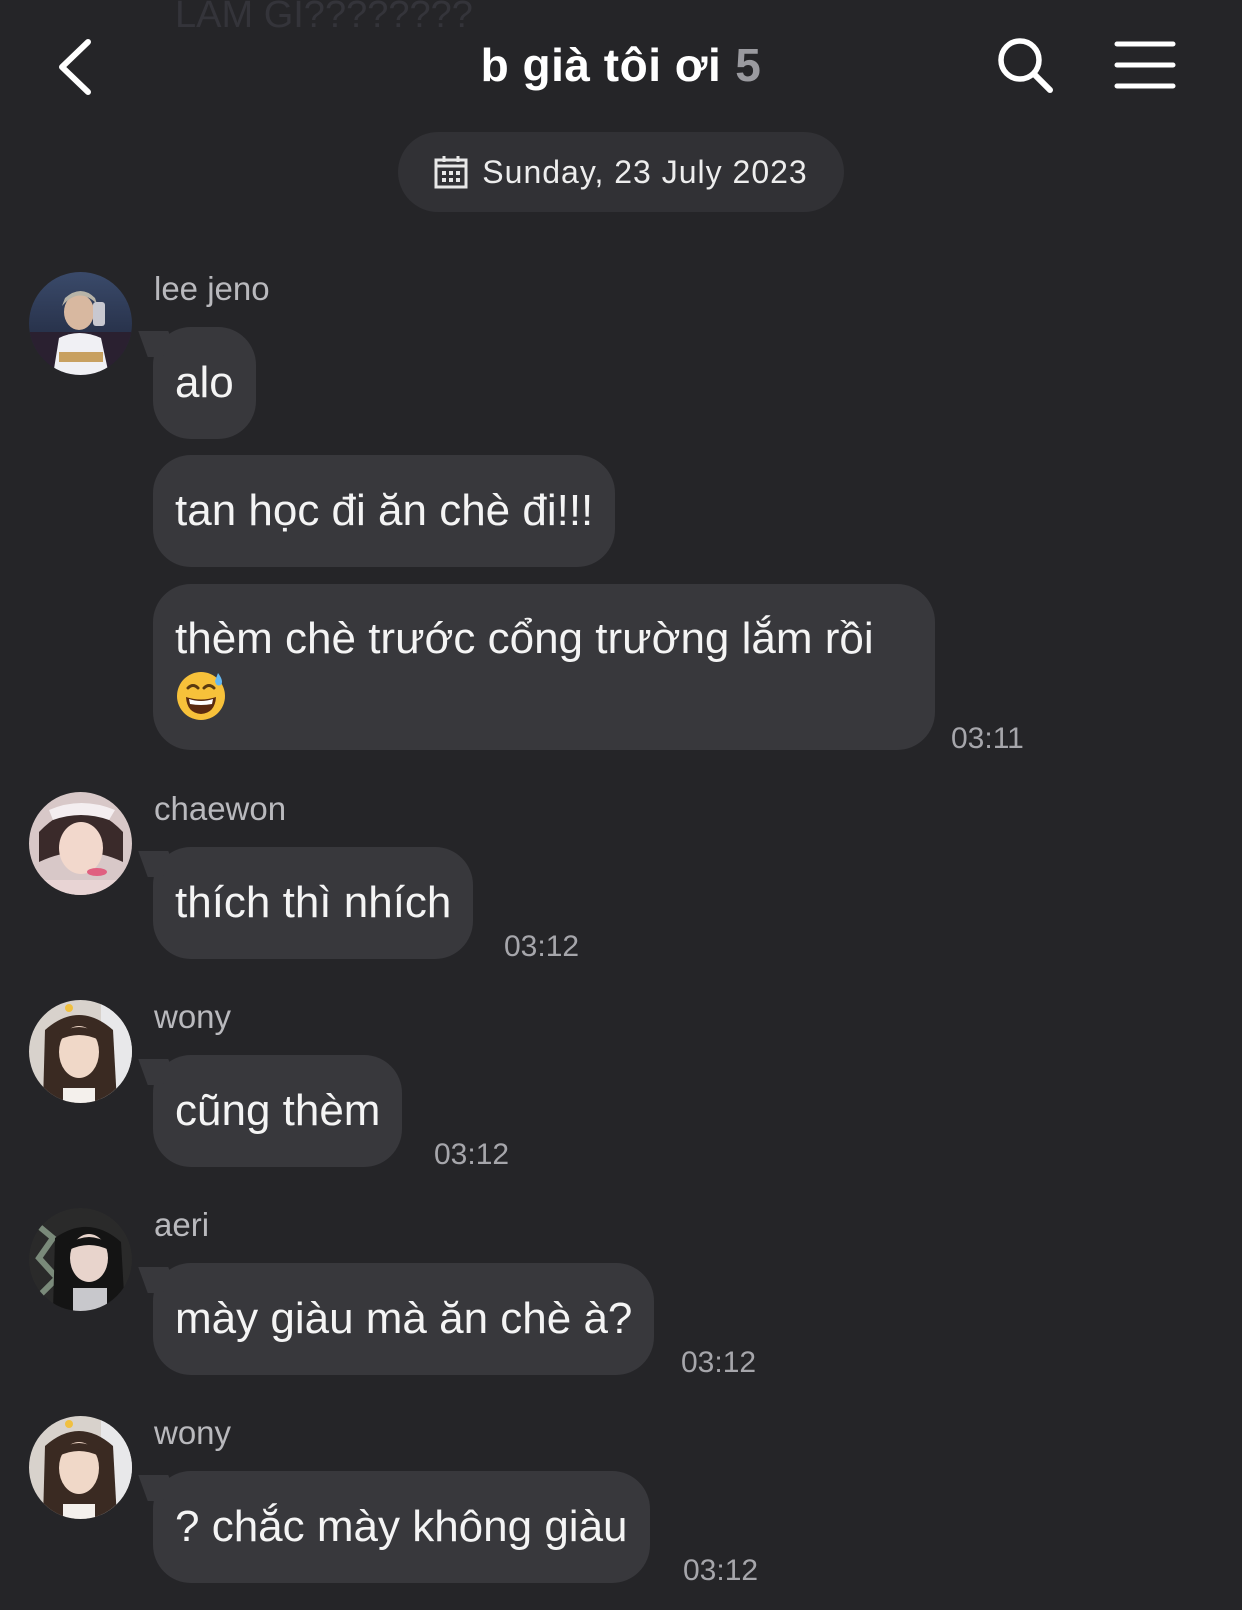  Describe the element at coordinates (220, 808) in the screenshot. I see `sender-name: chaewon` at that location.